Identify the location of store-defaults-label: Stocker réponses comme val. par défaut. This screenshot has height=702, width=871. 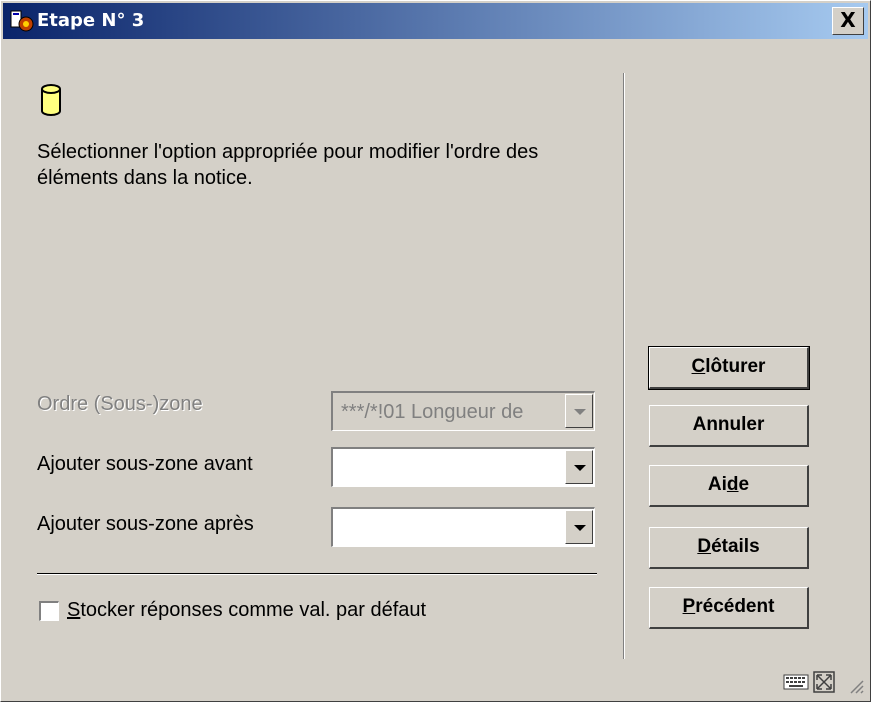
(246, 610).